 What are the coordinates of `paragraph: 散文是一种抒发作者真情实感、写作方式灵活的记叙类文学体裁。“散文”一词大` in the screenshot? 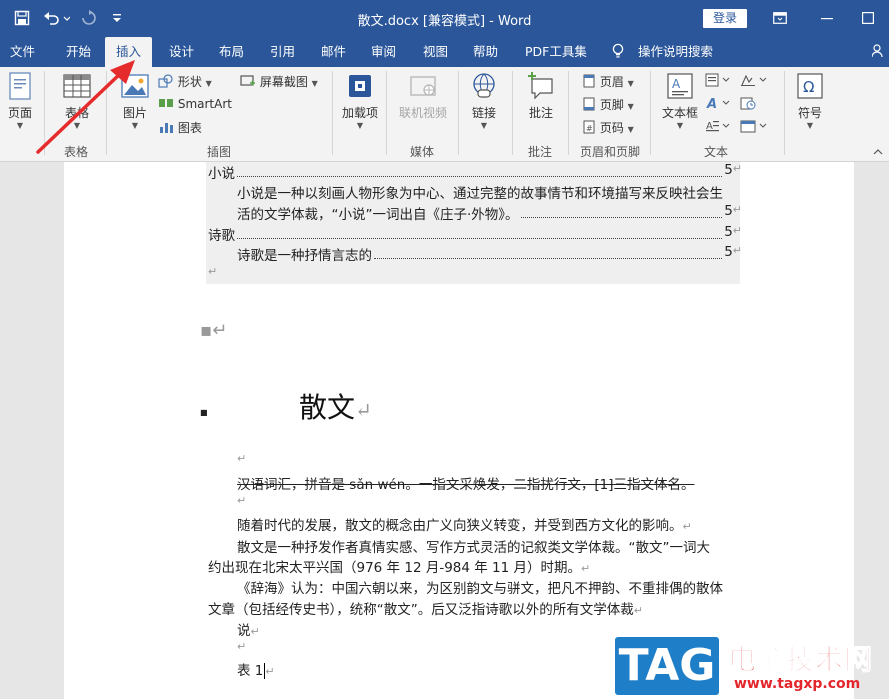 It's located at (473, 546).